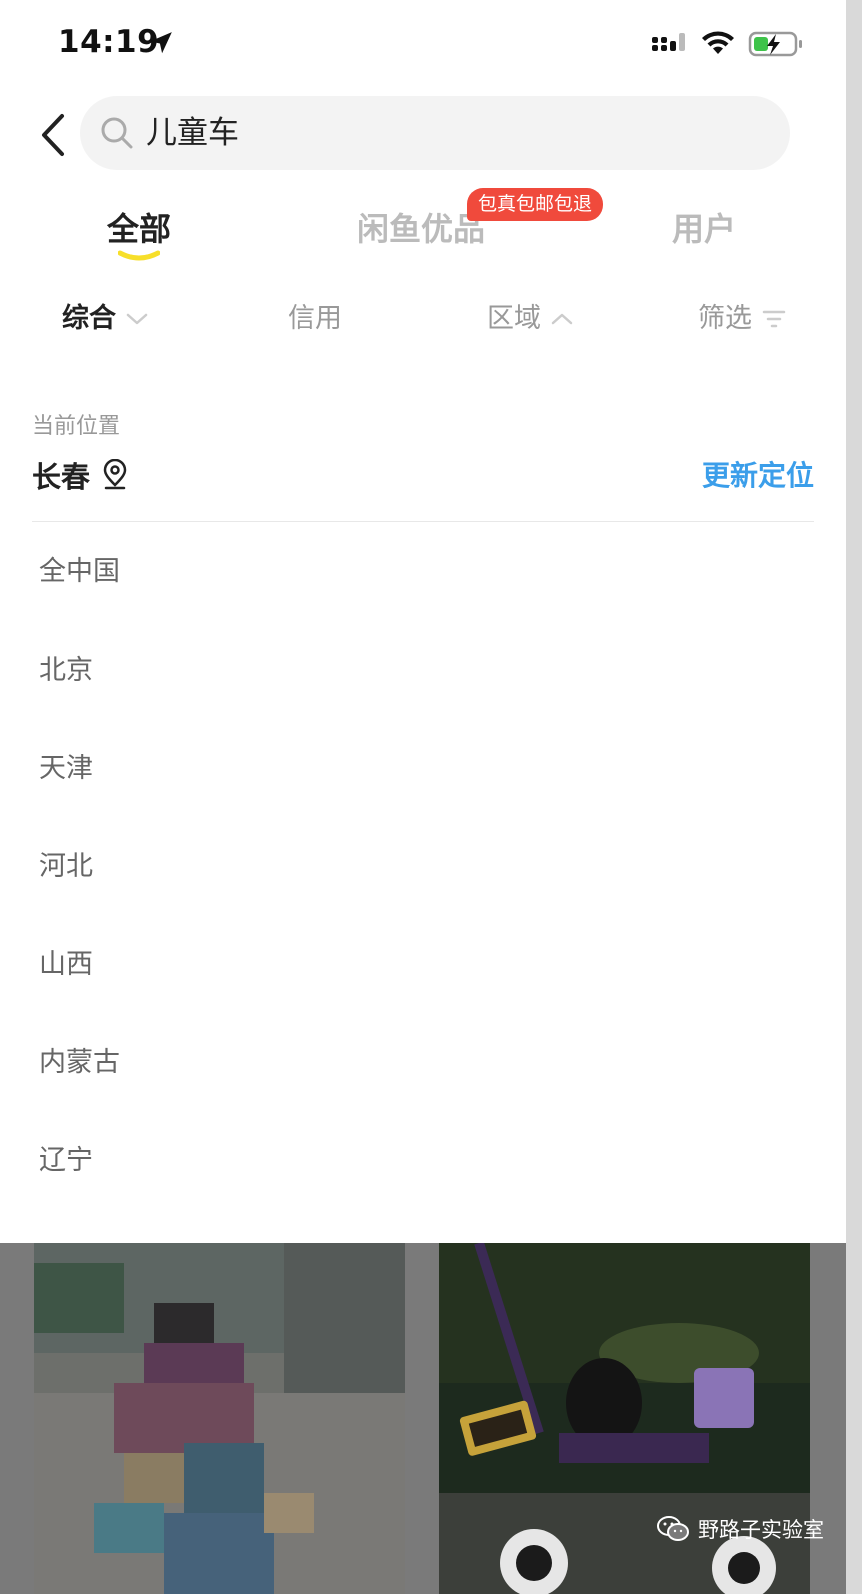 Image resolution: width=862 pixels, height=1594 pixels. I want to click on region-item: 辽宁, so click(423, 1161).